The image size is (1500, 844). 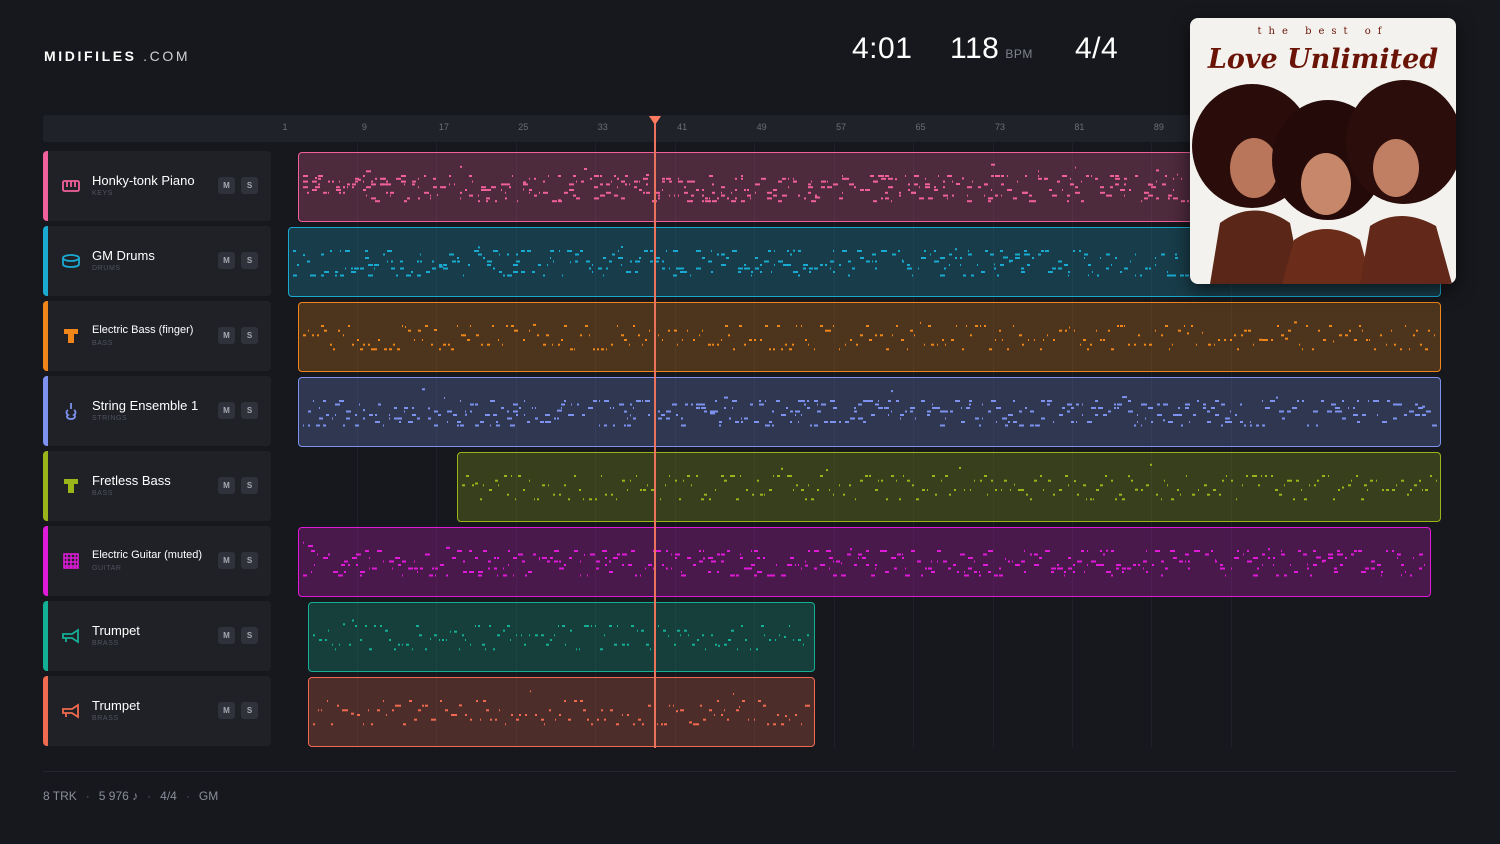 I want to click on track-category: DRUMS, so click(x=106, y=268).